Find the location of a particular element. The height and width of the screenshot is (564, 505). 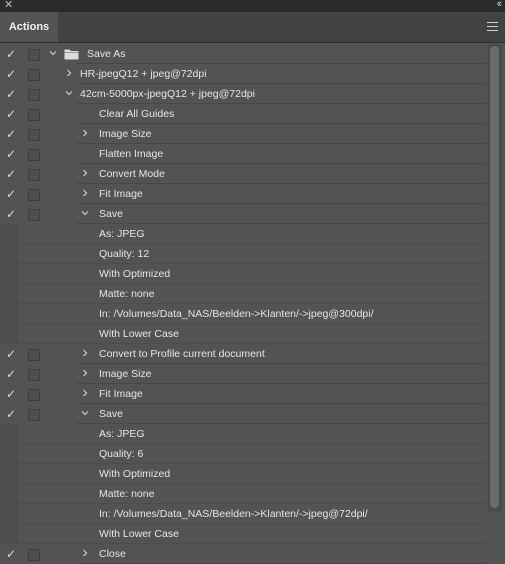

action-step-row: ✓ Close is located at coordinates (252, 554).